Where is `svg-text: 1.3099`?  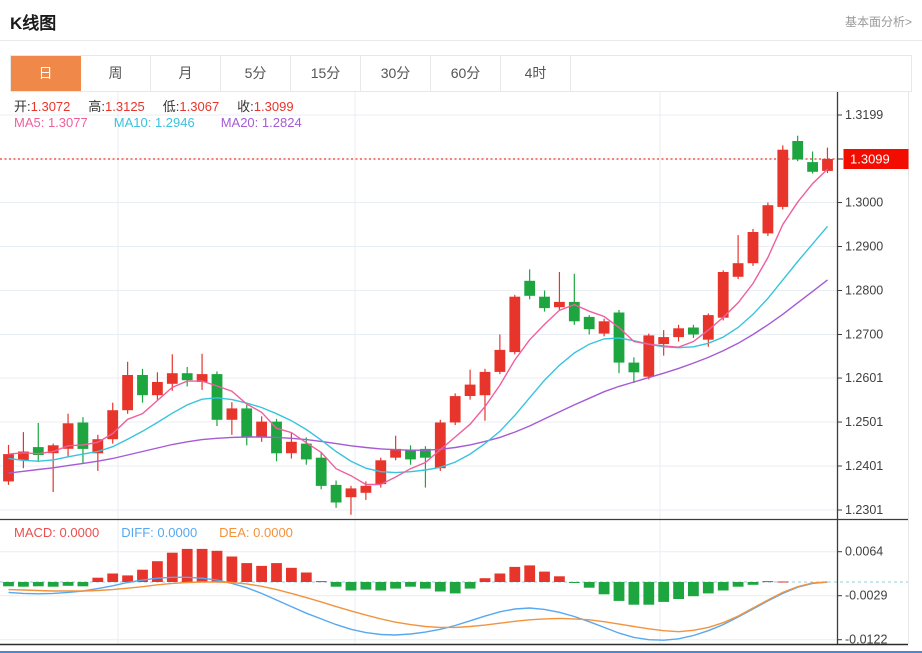
svg-text: 1.3099 is located at coordinates (870, 159).